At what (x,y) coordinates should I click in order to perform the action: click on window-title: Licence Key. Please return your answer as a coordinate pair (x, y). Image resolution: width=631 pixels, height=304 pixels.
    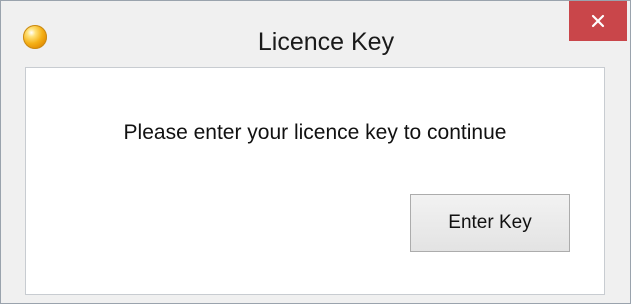
    Looking at the image, I should click on (326, 42).